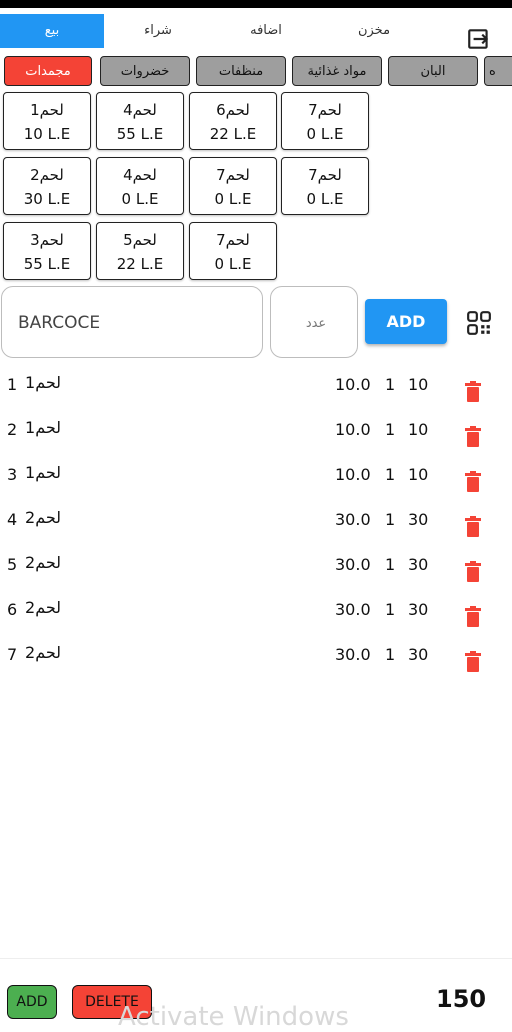  Describe the element at coordinates (48, 71) in the screenshot. I see `category-frozen: مجمدات` at that location.